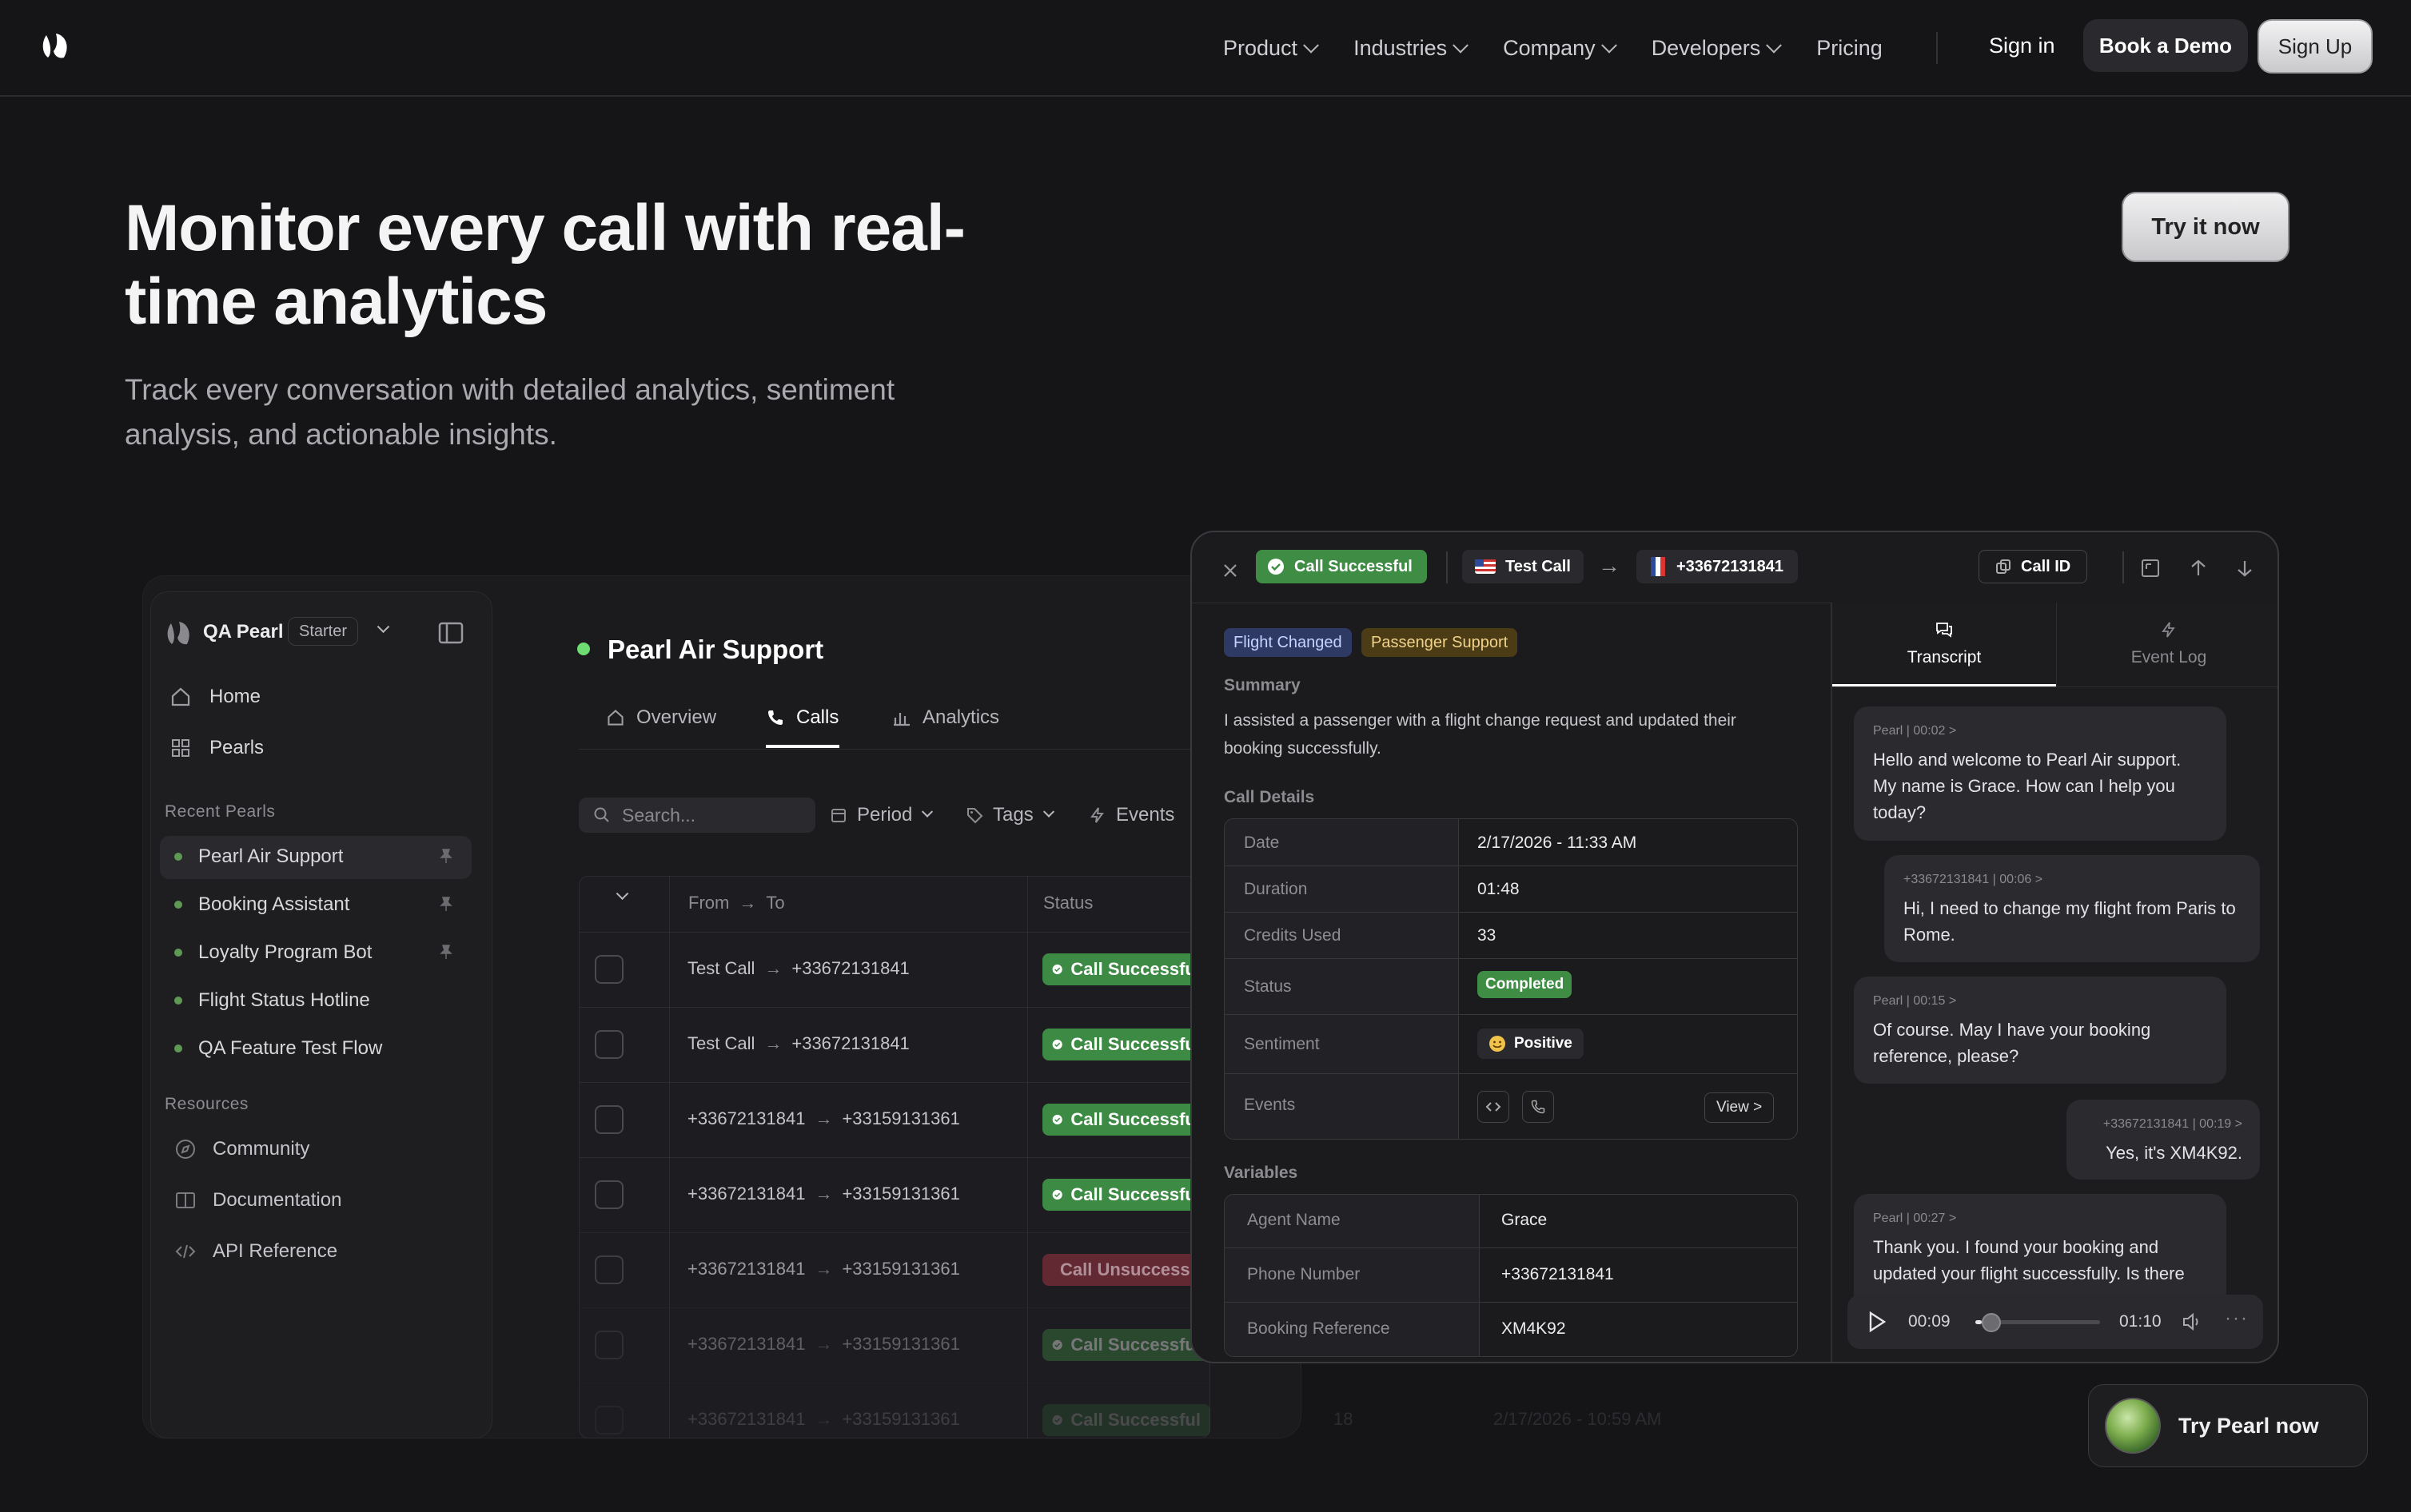 This screenshot has height=1512, width=2411. Describe the element at coordinates (1493, 1107) in the screenshot. I see `event-code-chip` at that location.